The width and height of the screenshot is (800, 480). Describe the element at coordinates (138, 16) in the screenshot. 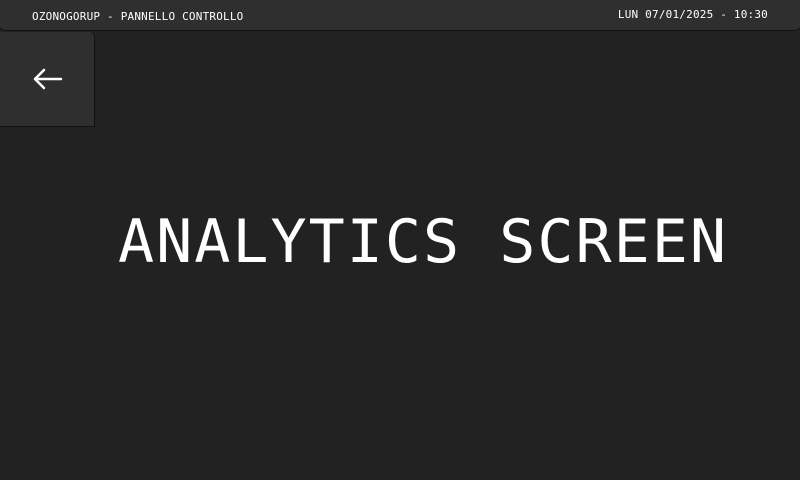

I see `app-title: OZONOGORUP - PANNELLO CONTROLLO` at that location.